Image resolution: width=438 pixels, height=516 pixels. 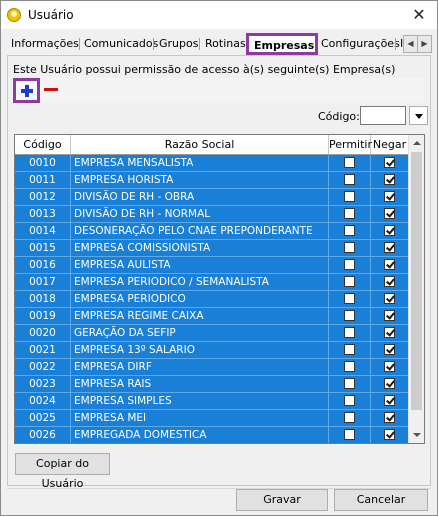 I want to click on table-row: 0010 EMPRESA MENSALISTA, so click(x=212, y=163).